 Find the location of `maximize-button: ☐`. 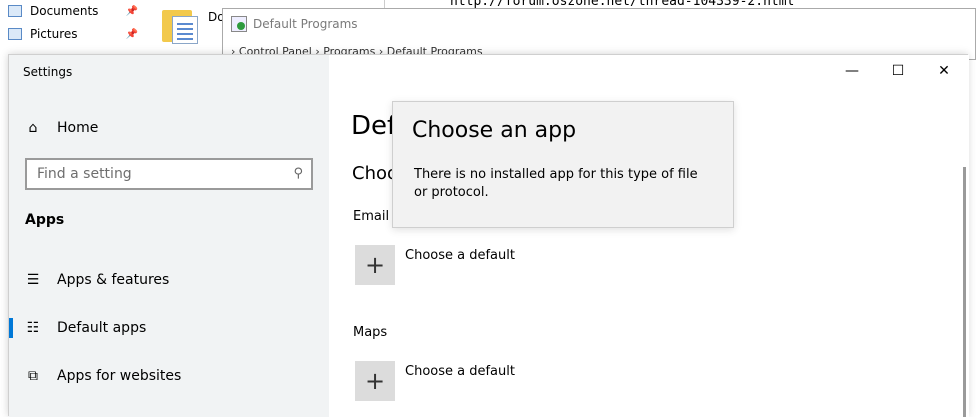

maximize-button: ☐ is located at coordinates (898, 71).